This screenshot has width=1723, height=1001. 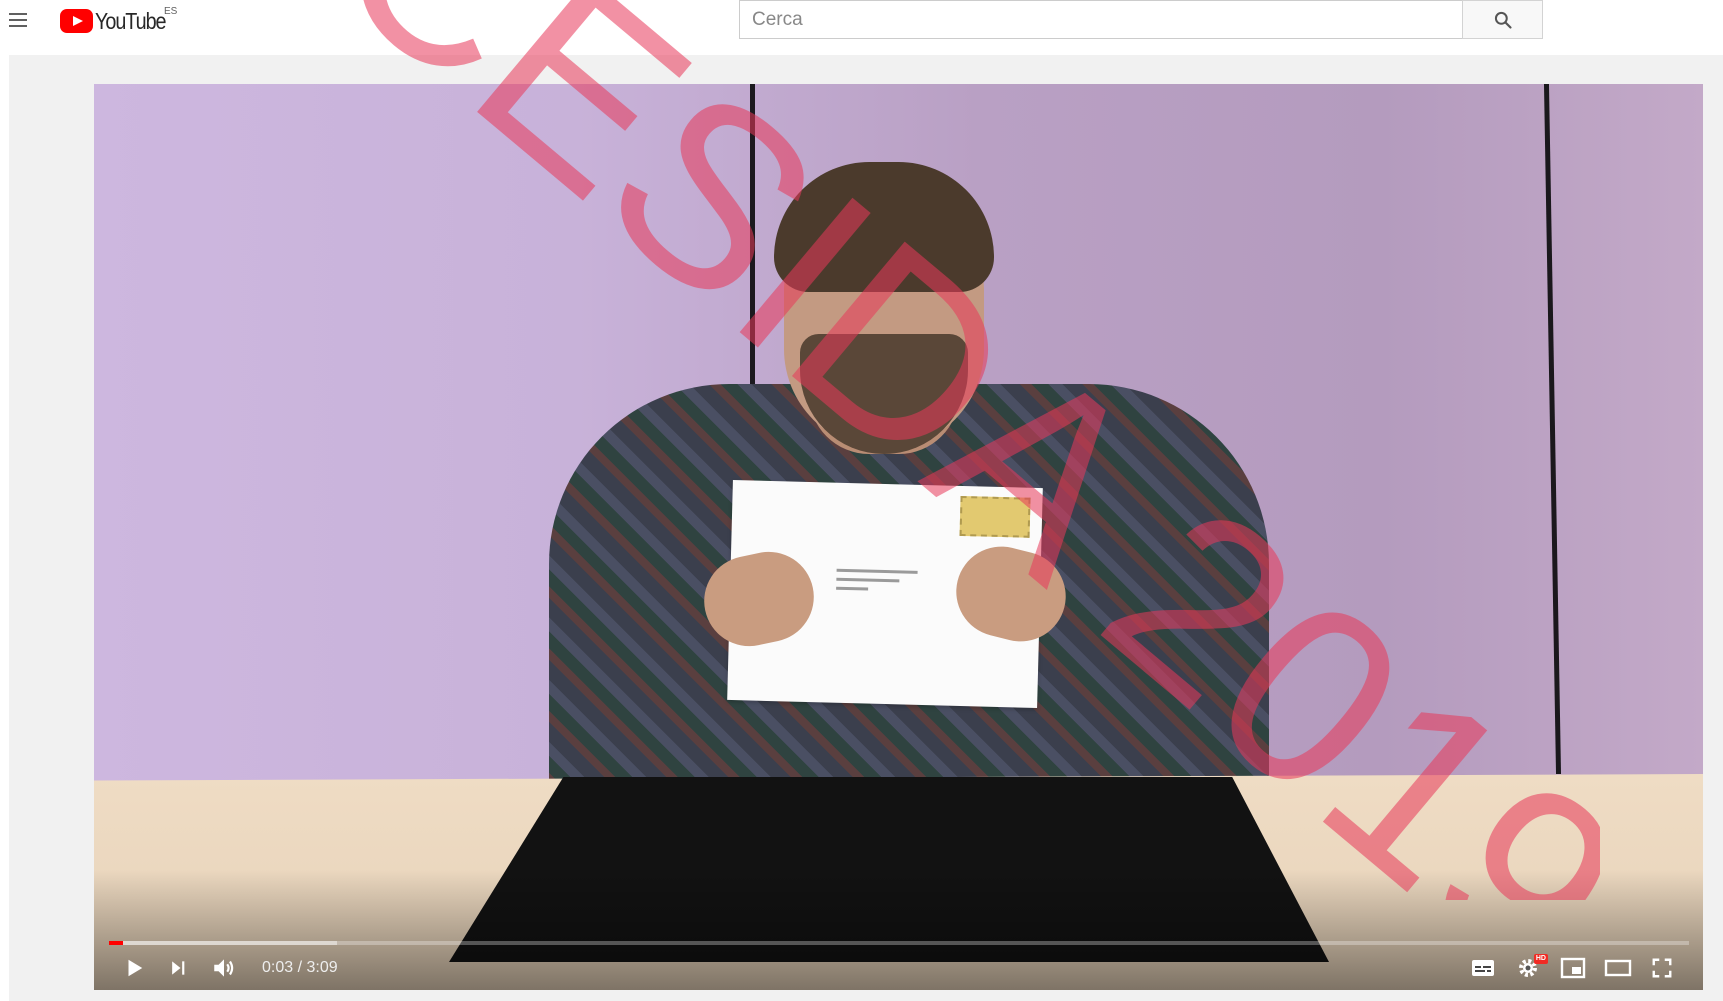 What do you see at coordinates (171, 11) in the screenshot?
I see `region-code: ES` at bounding box center [171, 11].